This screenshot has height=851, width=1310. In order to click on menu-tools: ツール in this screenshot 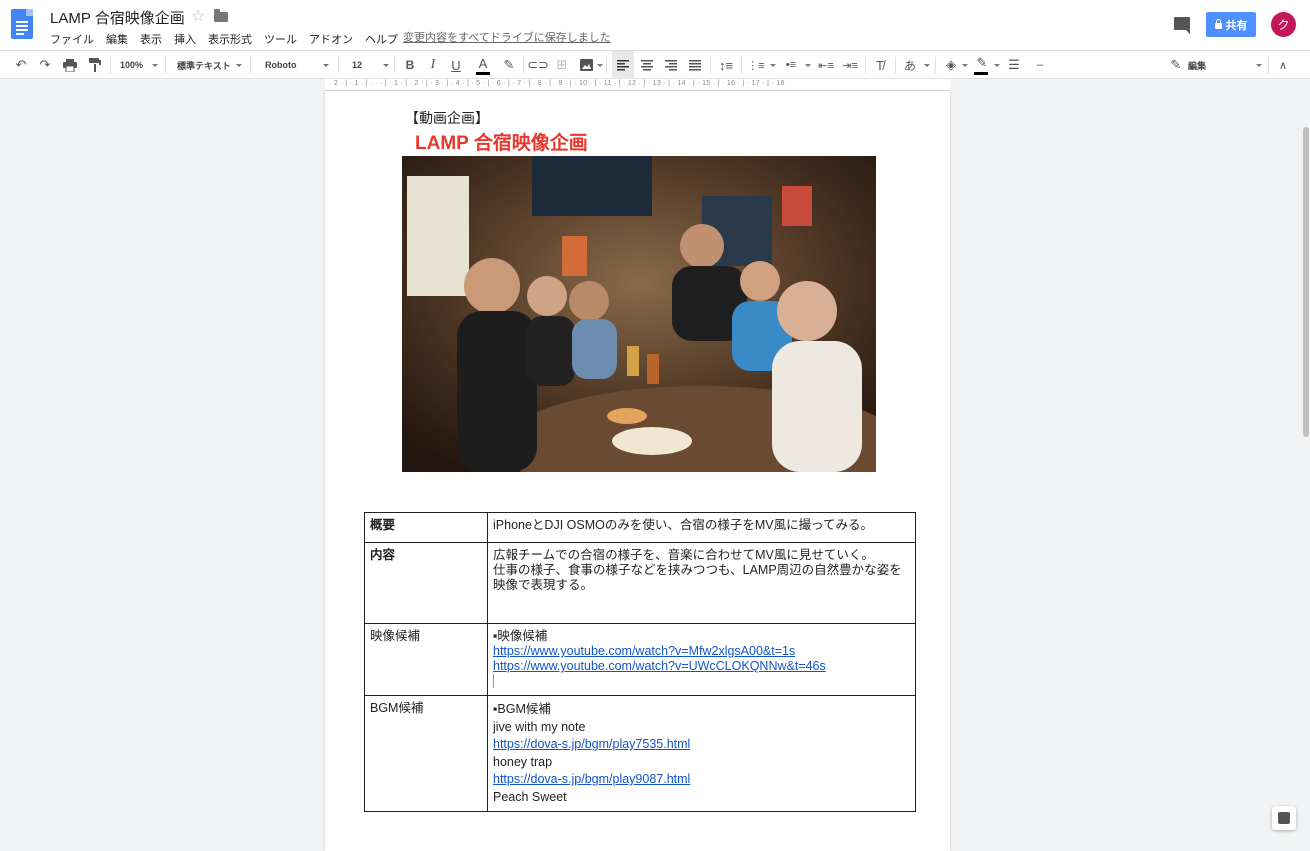, I will do `click(280, 39)`.